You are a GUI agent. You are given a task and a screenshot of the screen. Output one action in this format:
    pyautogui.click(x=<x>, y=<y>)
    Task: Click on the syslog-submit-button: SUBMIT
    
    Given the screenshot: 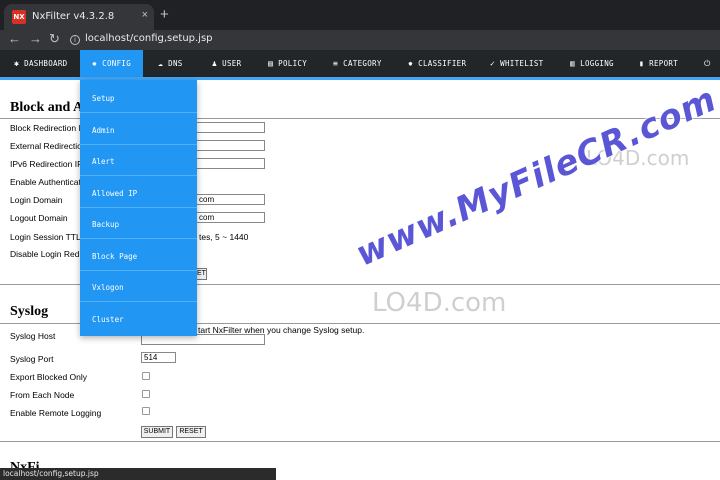 What is the action you would take?
    pyautogui.click(x=157, y=432)
    